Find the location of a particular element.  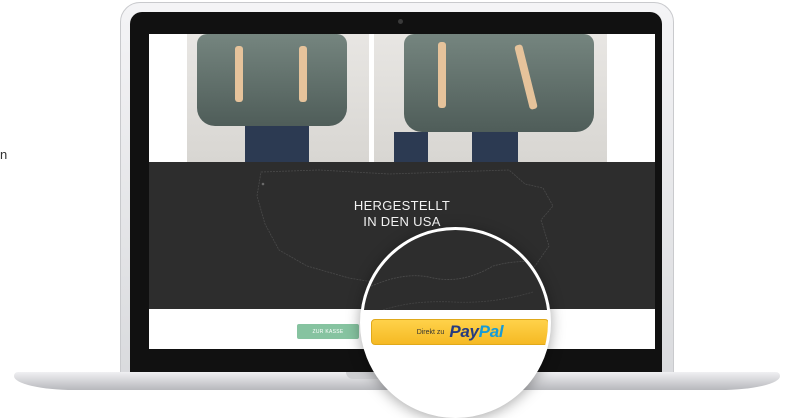

headline: HERGESTELLT IN DEN USA is located at coordinates (402, 214).